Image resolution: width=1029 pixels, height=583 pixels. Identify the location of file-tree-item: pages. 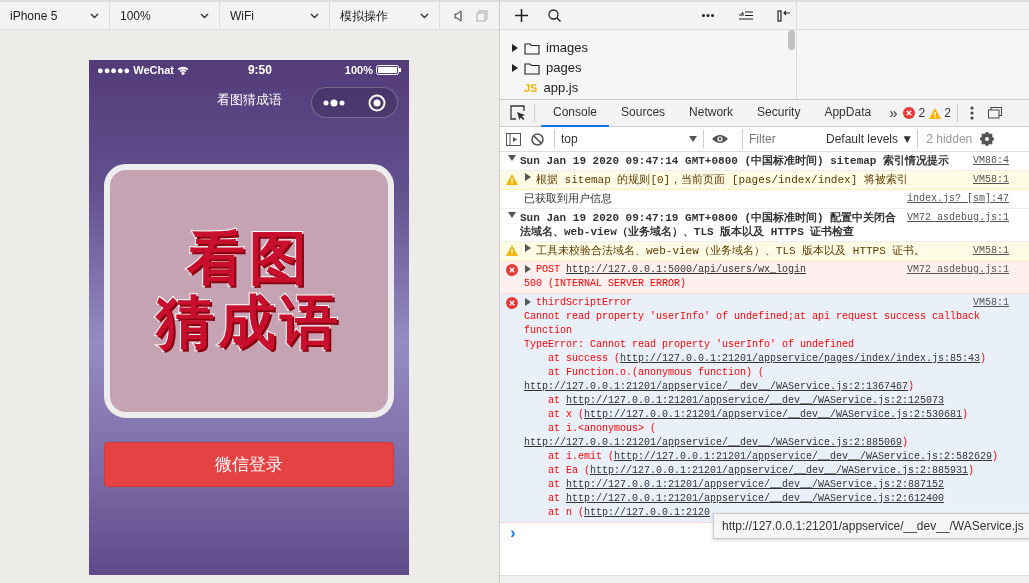
(648, 68).